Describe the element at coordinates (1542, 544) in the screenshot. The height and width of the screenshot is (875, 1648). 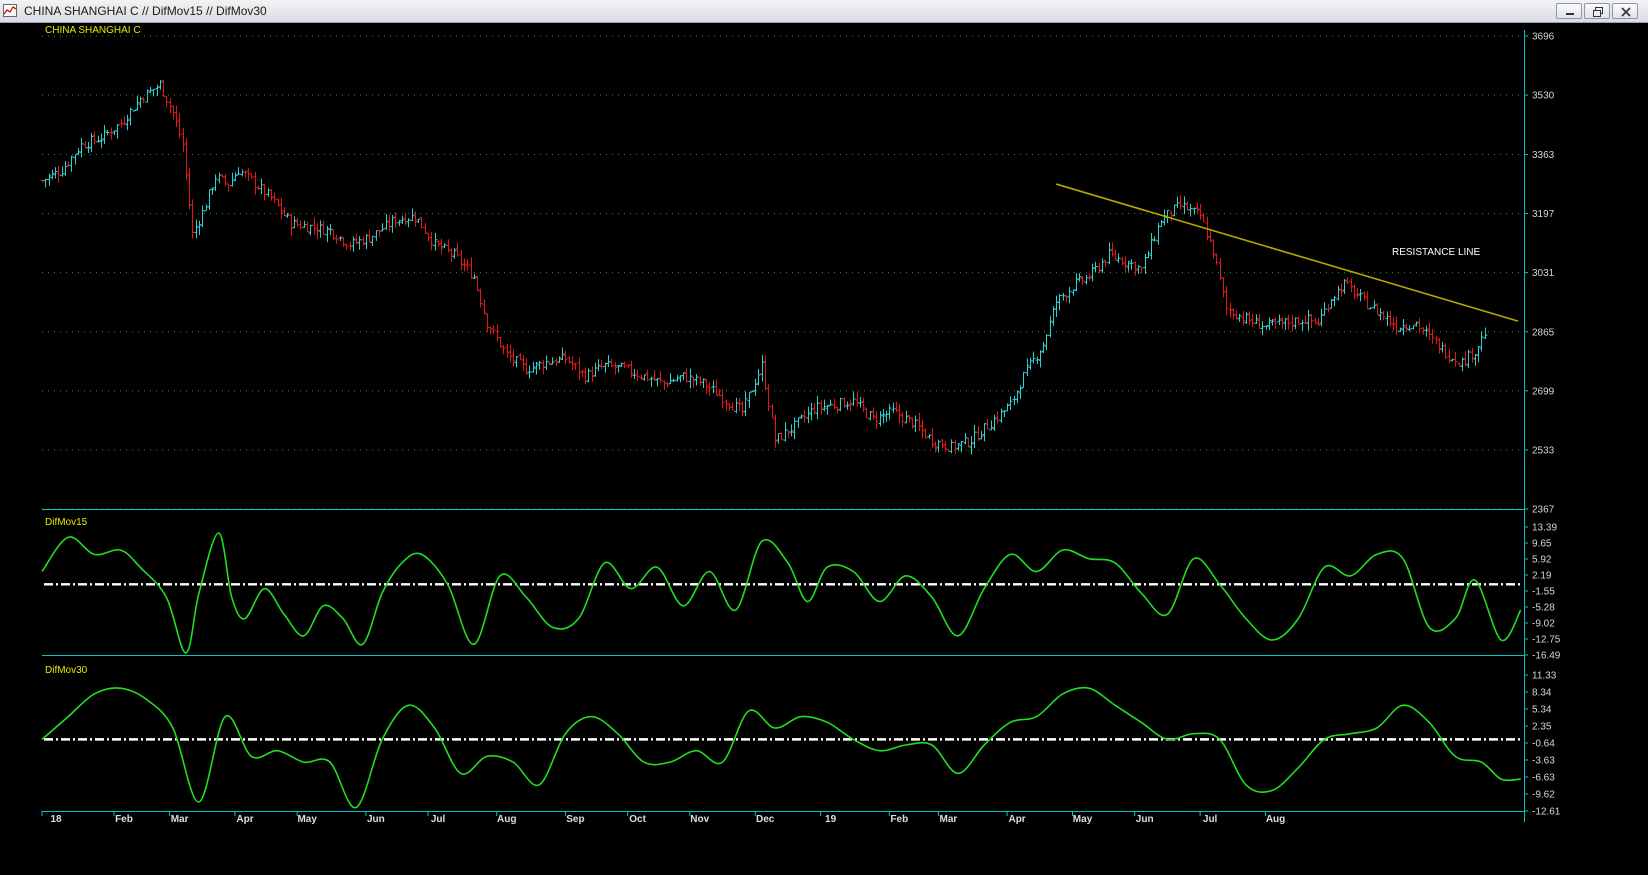
I see `y-tick-label: 9.65` at that location.